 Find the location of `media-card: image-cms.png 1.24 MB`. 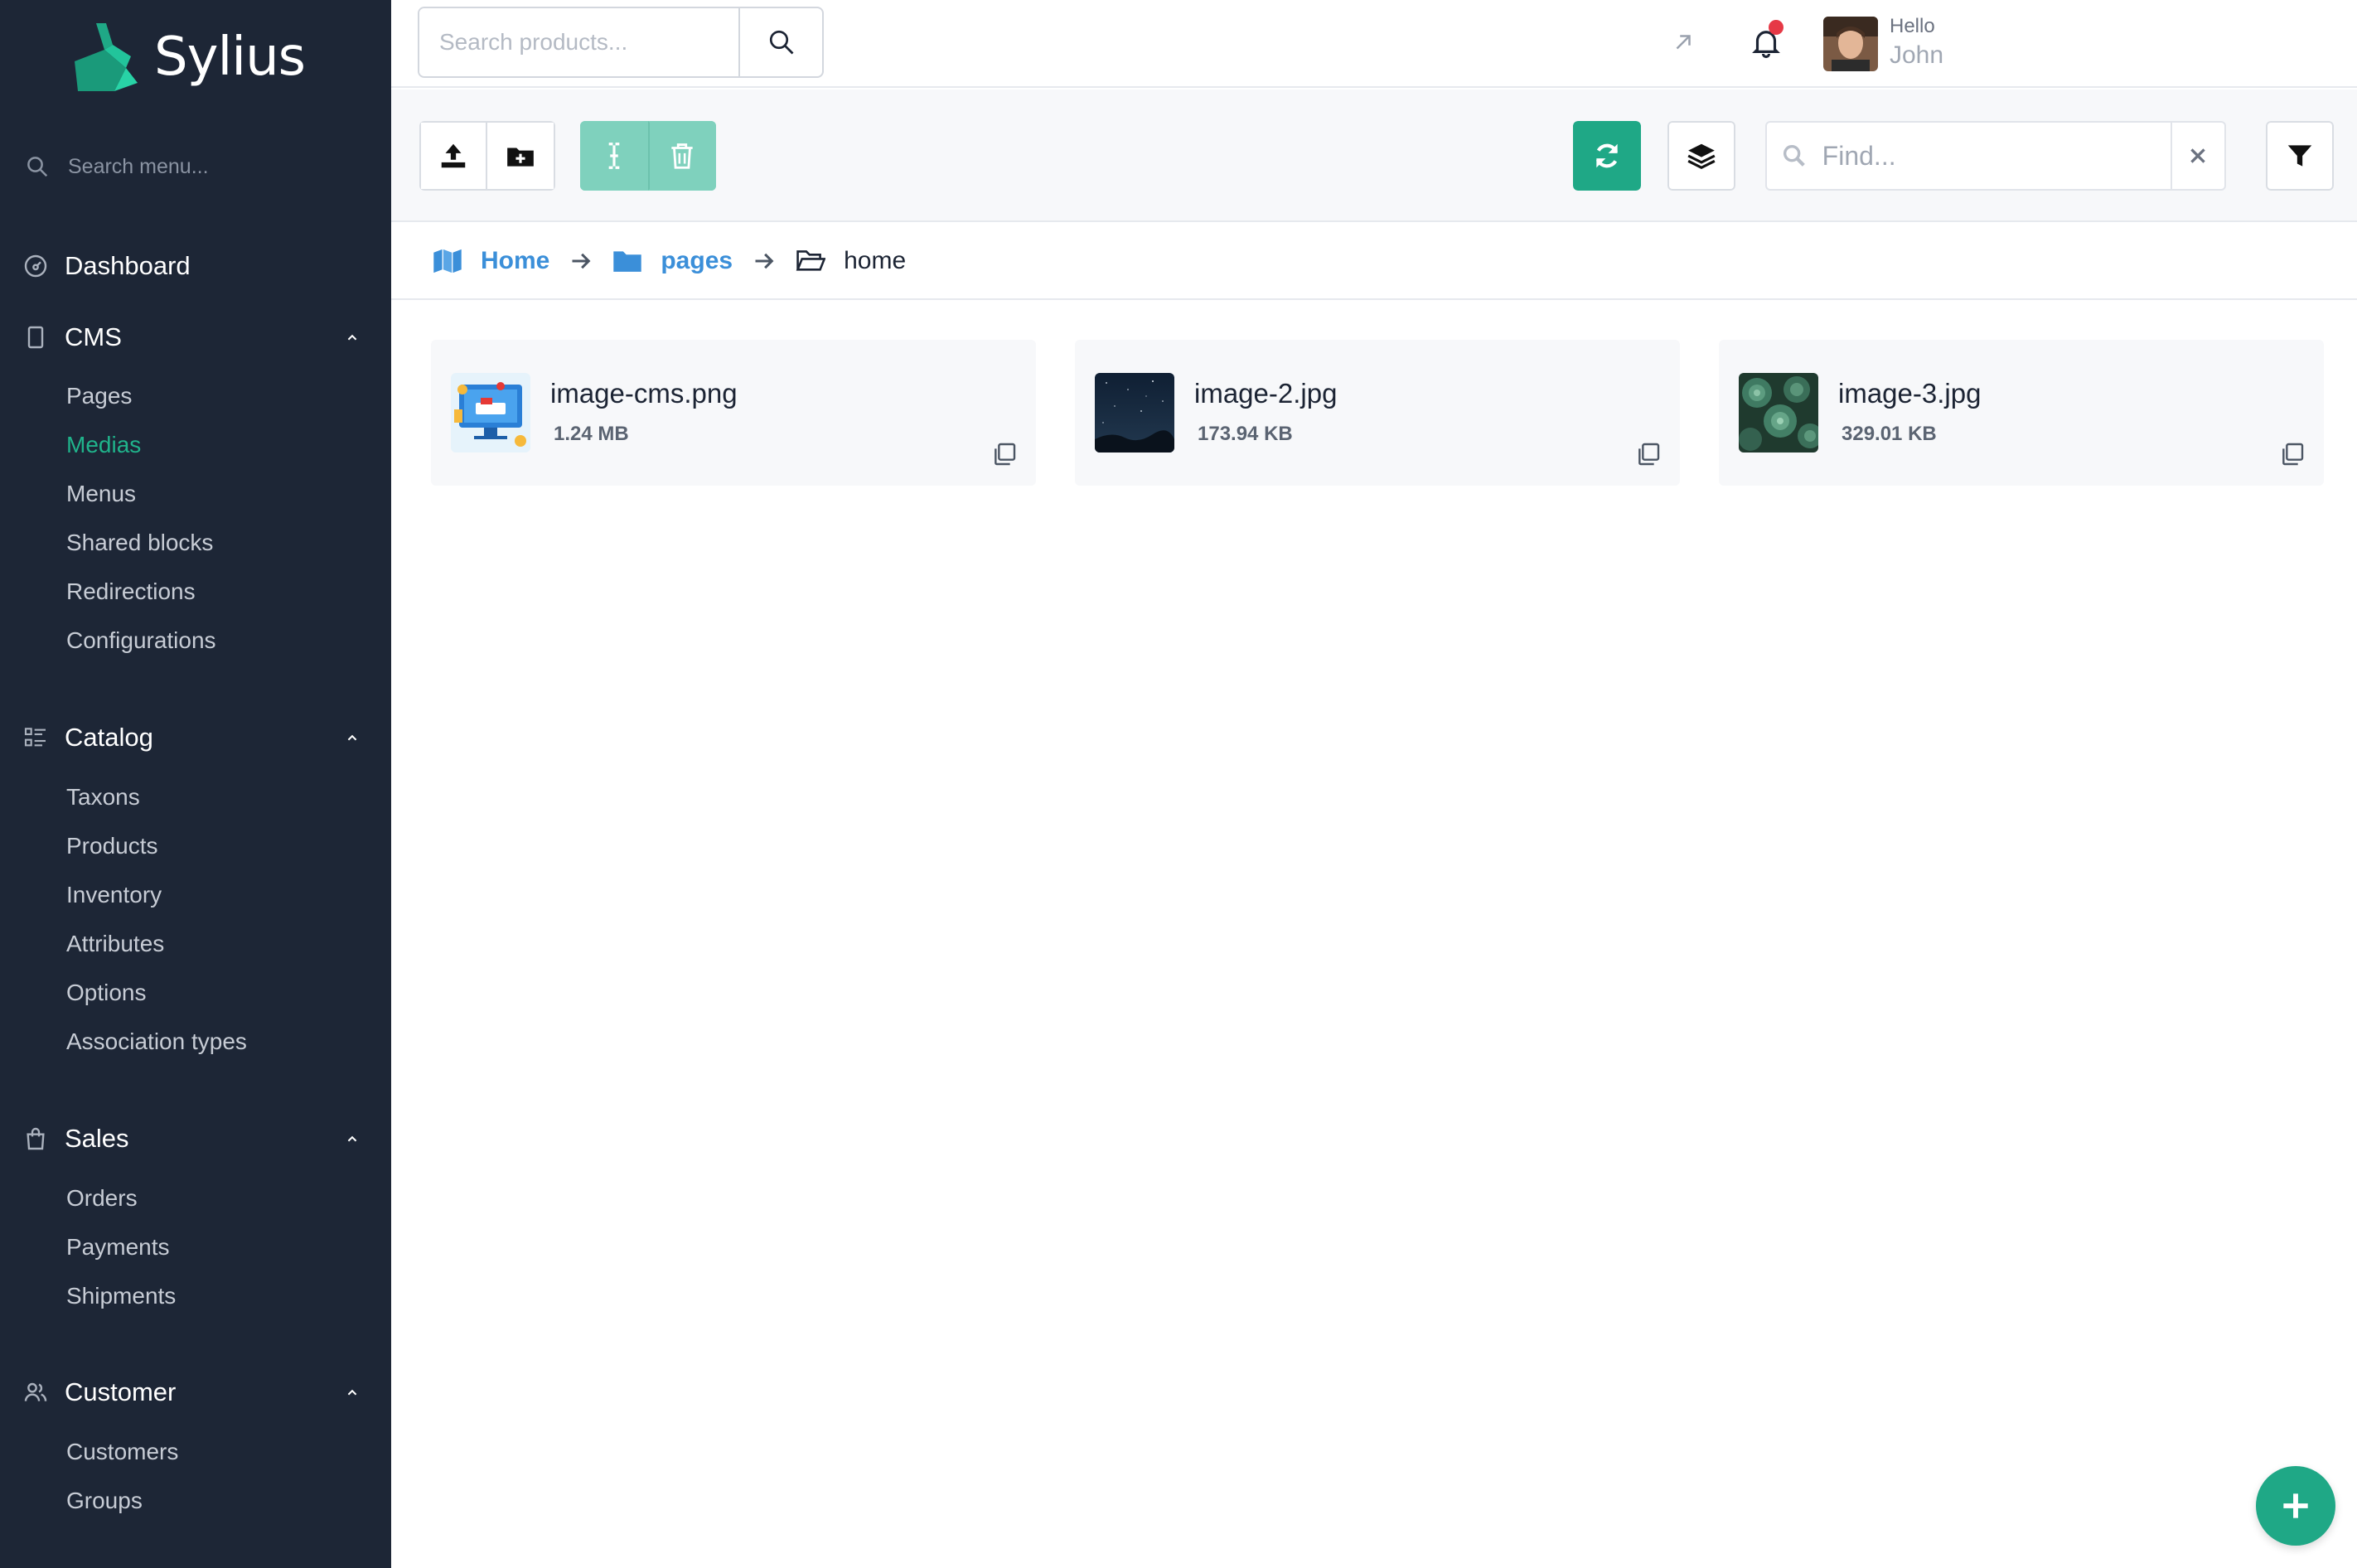

media-card: image-cms.png 1.24 MB is located at coordinates (733, 413).